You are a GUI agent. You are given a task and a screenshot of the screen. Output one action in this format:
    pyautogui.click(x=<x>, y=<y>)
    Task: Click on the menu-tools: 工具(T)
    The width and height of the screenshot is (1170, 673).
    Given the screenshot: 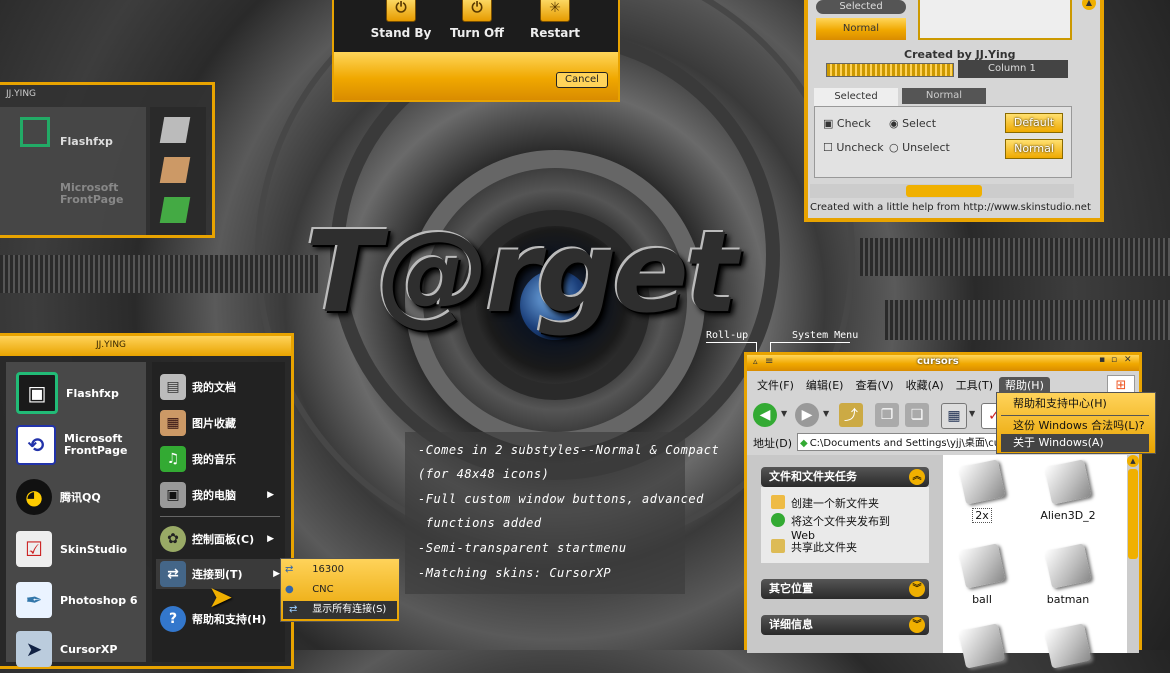 What is the action you would take?
    pyautogui.click(x=974, y=386)
    